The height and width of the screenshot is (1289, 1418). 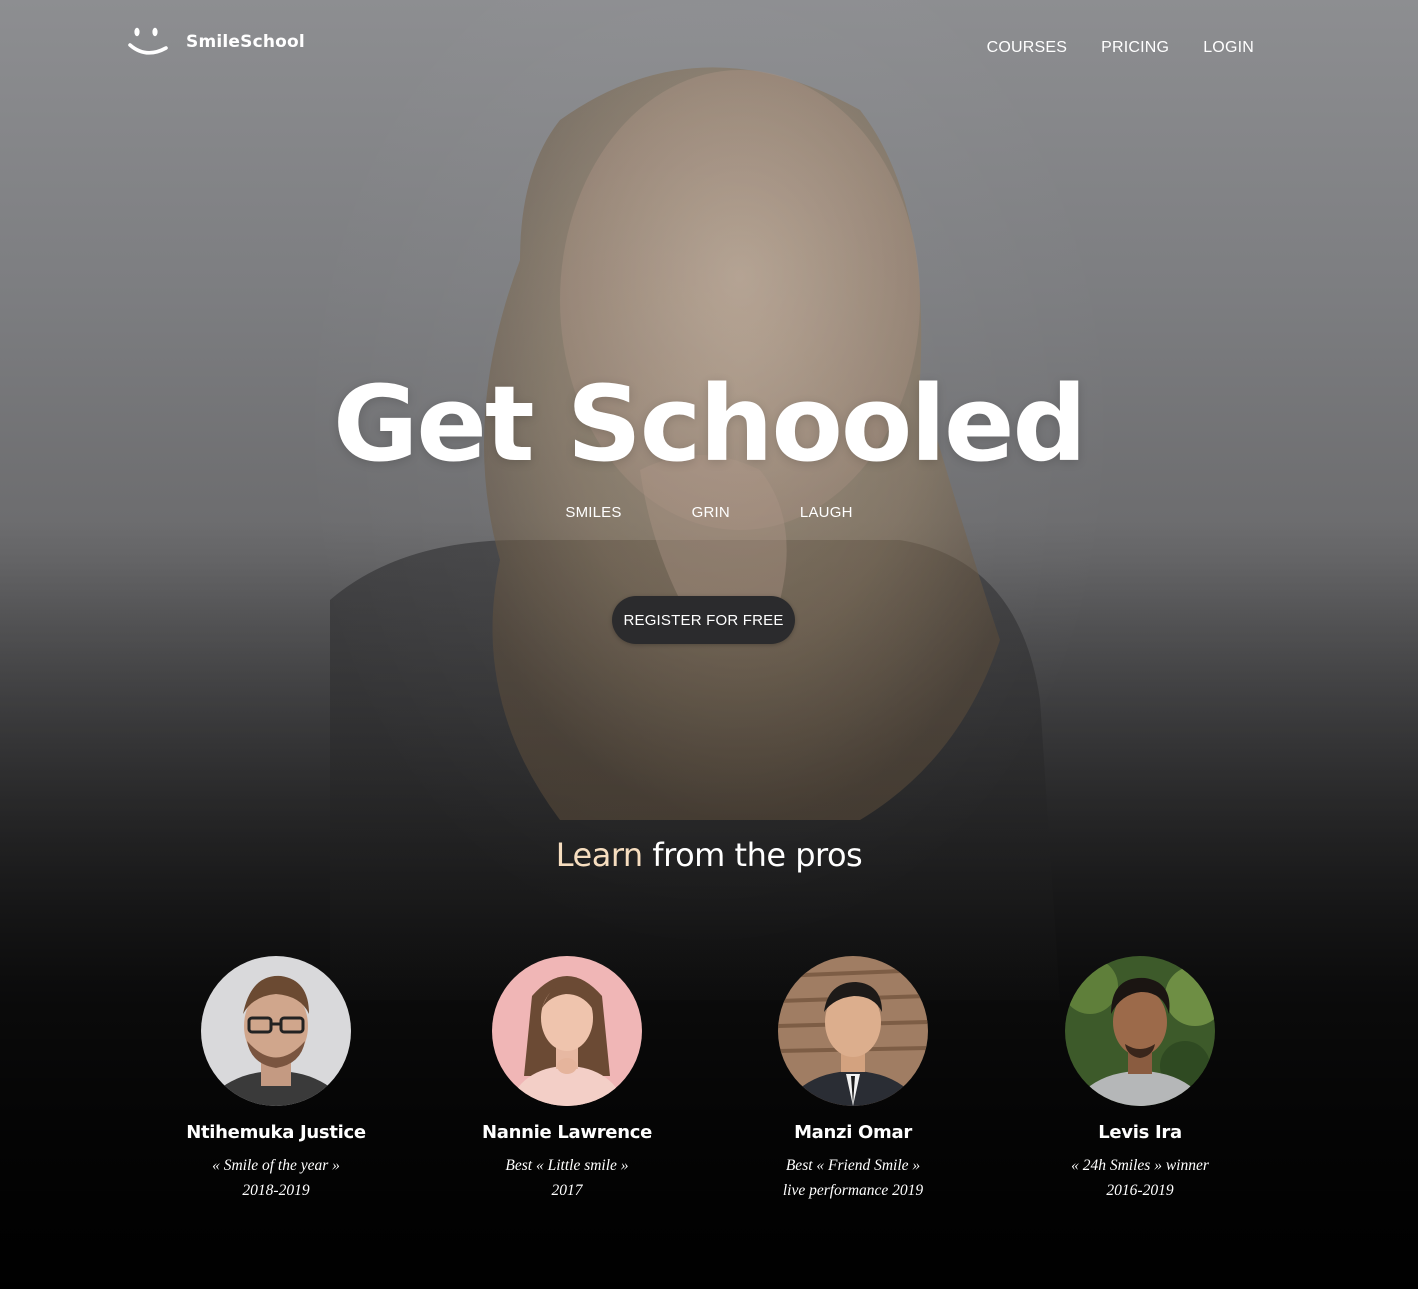 What do you see at coordinates (853, 1190) in the screenshot?
I see `pro-award-year: live performance 2019` at bounding box center [853, 1190].